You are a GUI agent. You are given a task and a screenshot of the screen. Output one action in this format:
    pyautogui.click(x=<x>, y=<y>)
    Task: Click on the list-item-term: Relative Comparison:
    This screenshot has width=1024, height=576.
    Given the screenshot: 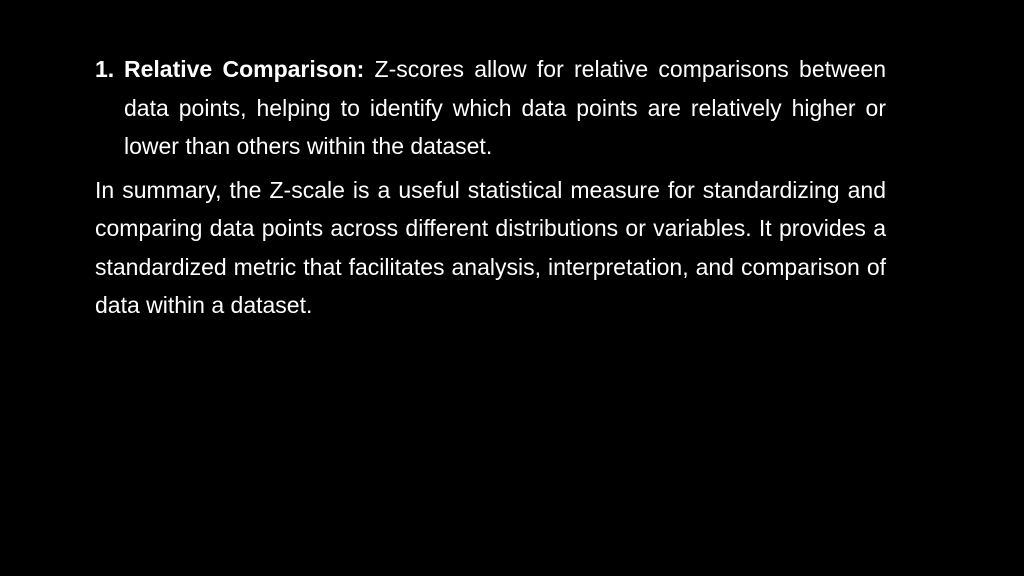 What is the action you would take?
    pyautogui.click(x=244, y=69)
    